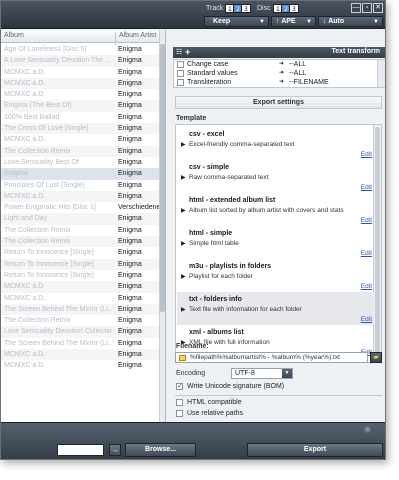 This screenshot has height=480, width=399. I want to click on disc-number-3: 3, so click(294, 8).